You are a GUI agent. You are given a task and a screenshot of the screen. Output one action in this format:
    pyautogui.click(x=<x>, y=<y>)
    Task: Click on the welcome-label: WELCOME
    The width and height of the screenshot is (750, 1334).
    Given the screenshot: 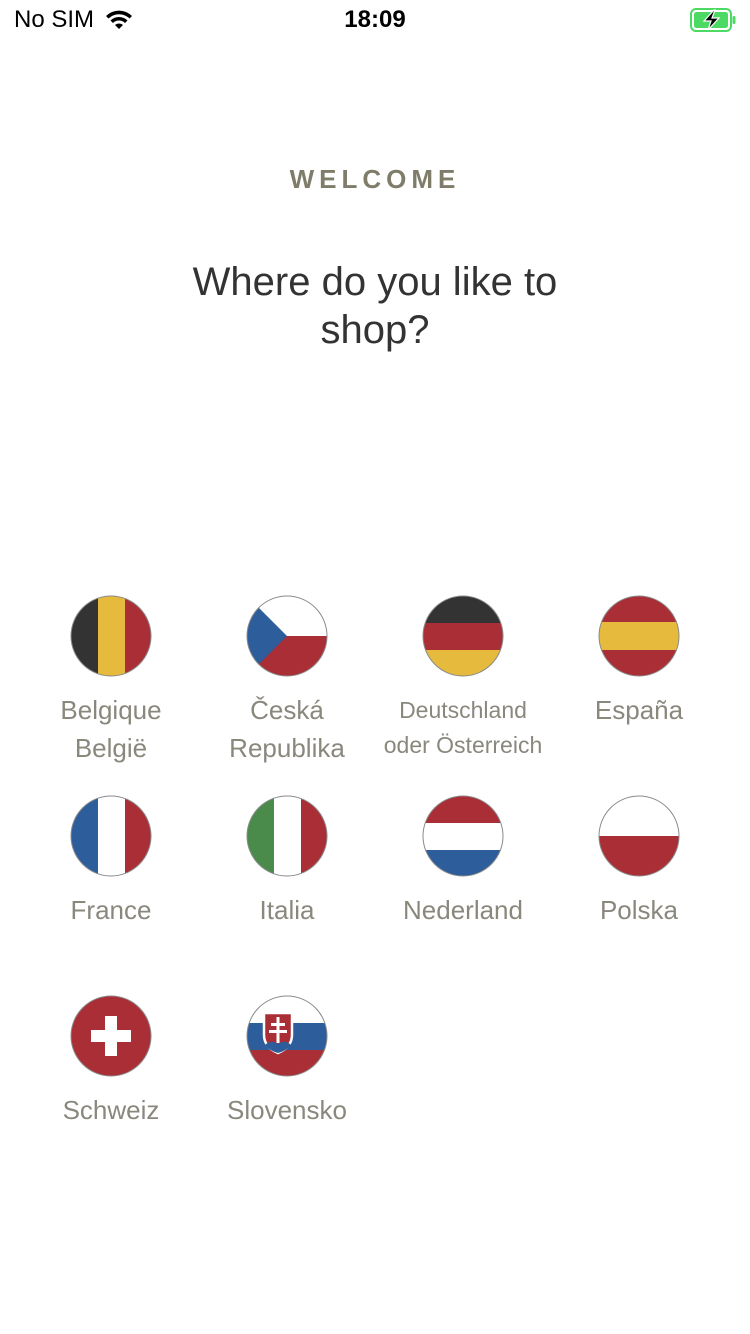 What is the action you would take?
    pyautogui.click(x=375, y=179)
    